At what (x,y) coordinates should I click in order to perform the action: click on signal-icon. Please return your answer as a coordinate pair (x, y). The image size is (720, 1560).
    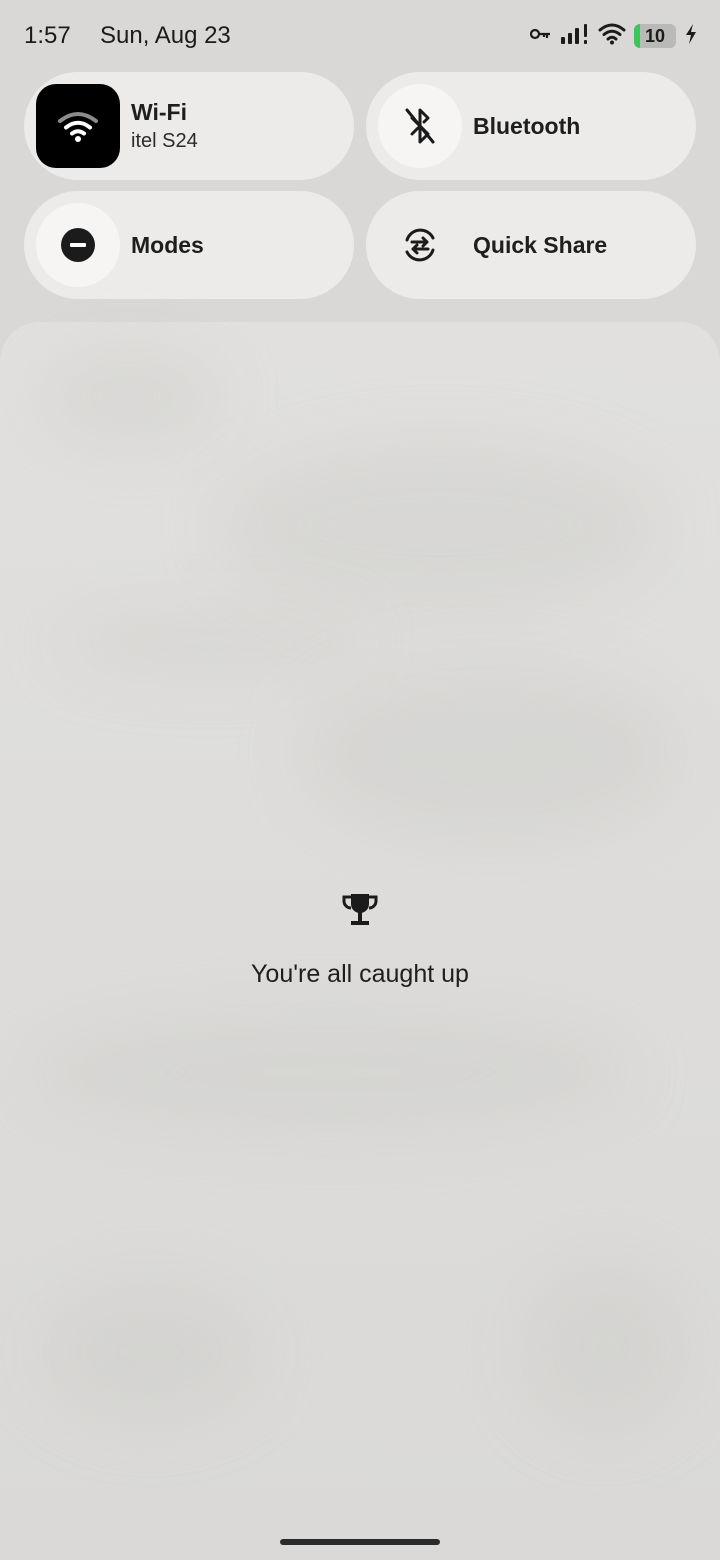
    Looking at the image, I should click on (575, 36).